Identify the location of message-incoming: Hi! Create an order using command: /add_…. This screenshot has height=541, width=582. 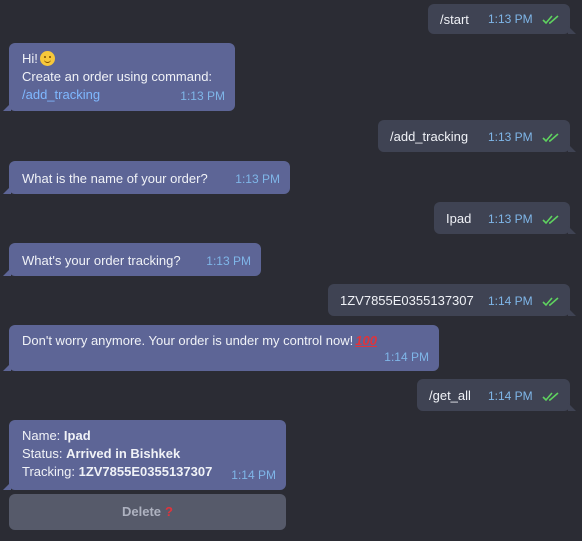
(119, 77).